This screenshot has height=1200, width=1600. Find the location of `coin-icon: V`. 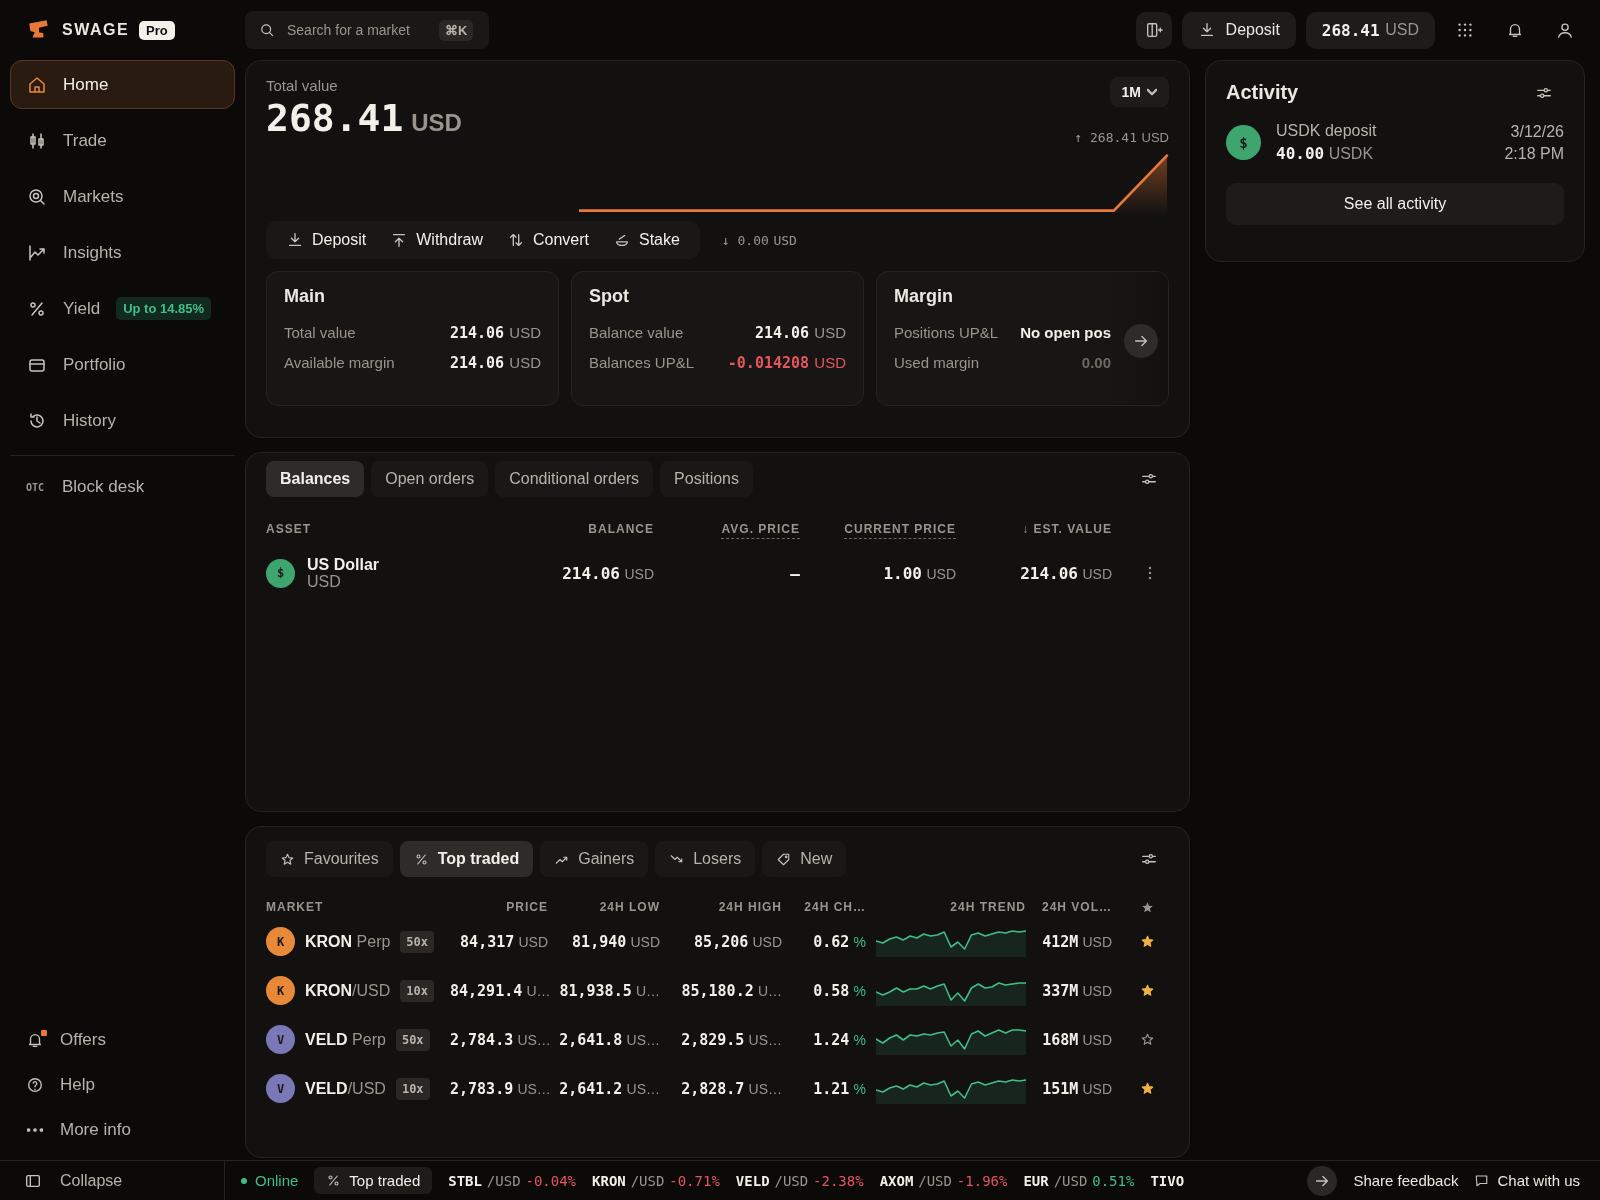

coin-icon: V is located at coordinates (280, 1088).